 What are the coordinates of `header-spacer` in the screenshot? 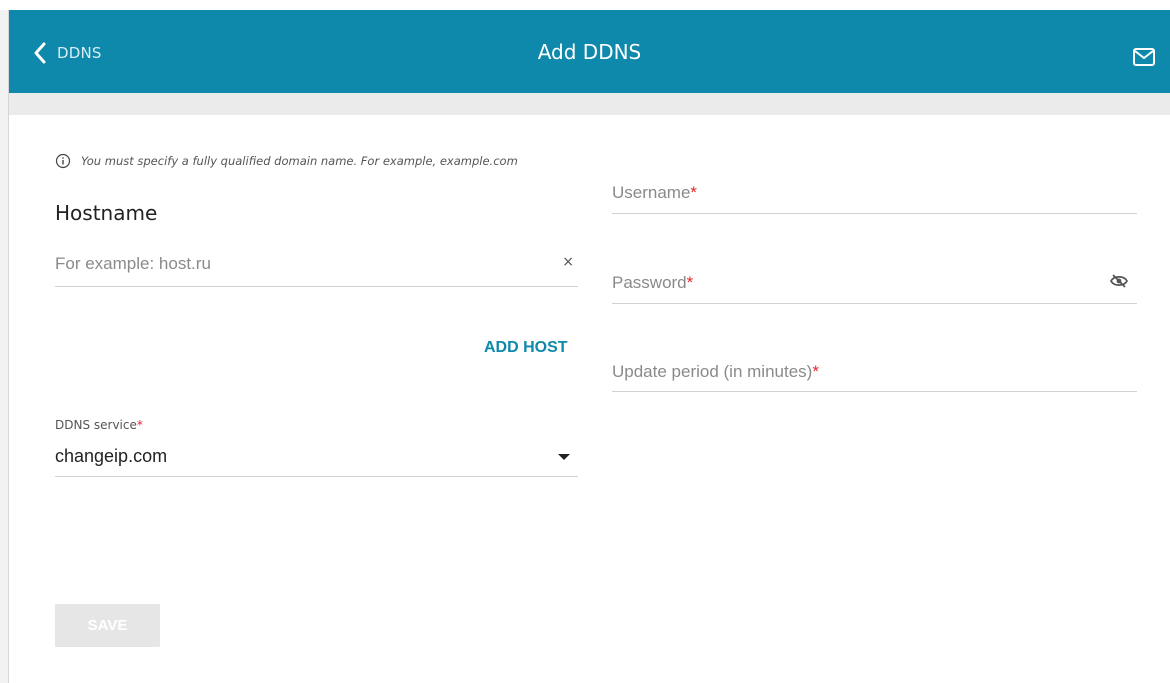 It's located at (589, 104).